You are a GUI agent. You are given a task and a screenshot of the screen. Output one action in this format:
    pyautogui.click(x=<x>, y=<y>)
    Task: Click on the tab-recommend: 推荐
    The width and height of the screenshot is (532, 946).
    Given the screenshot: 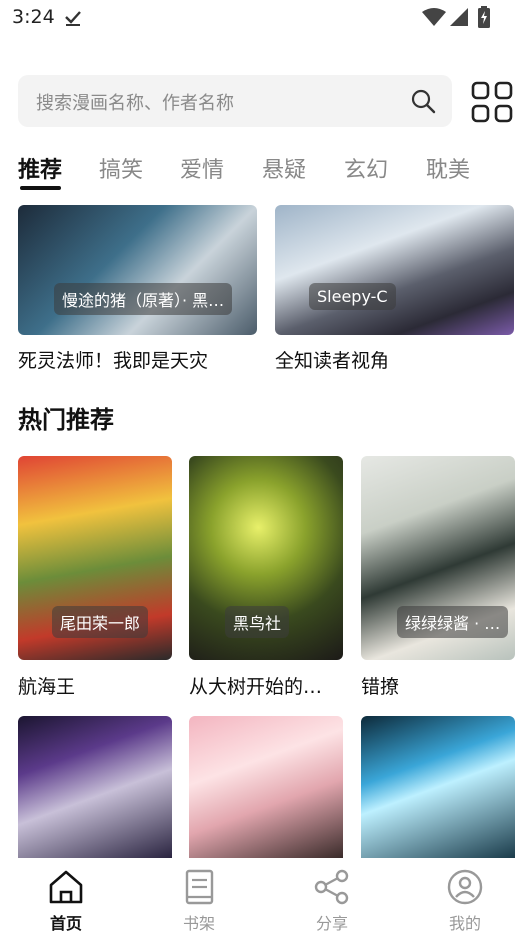 What is the action you would take?
    pyautogui.click(x=40, y=168)
    